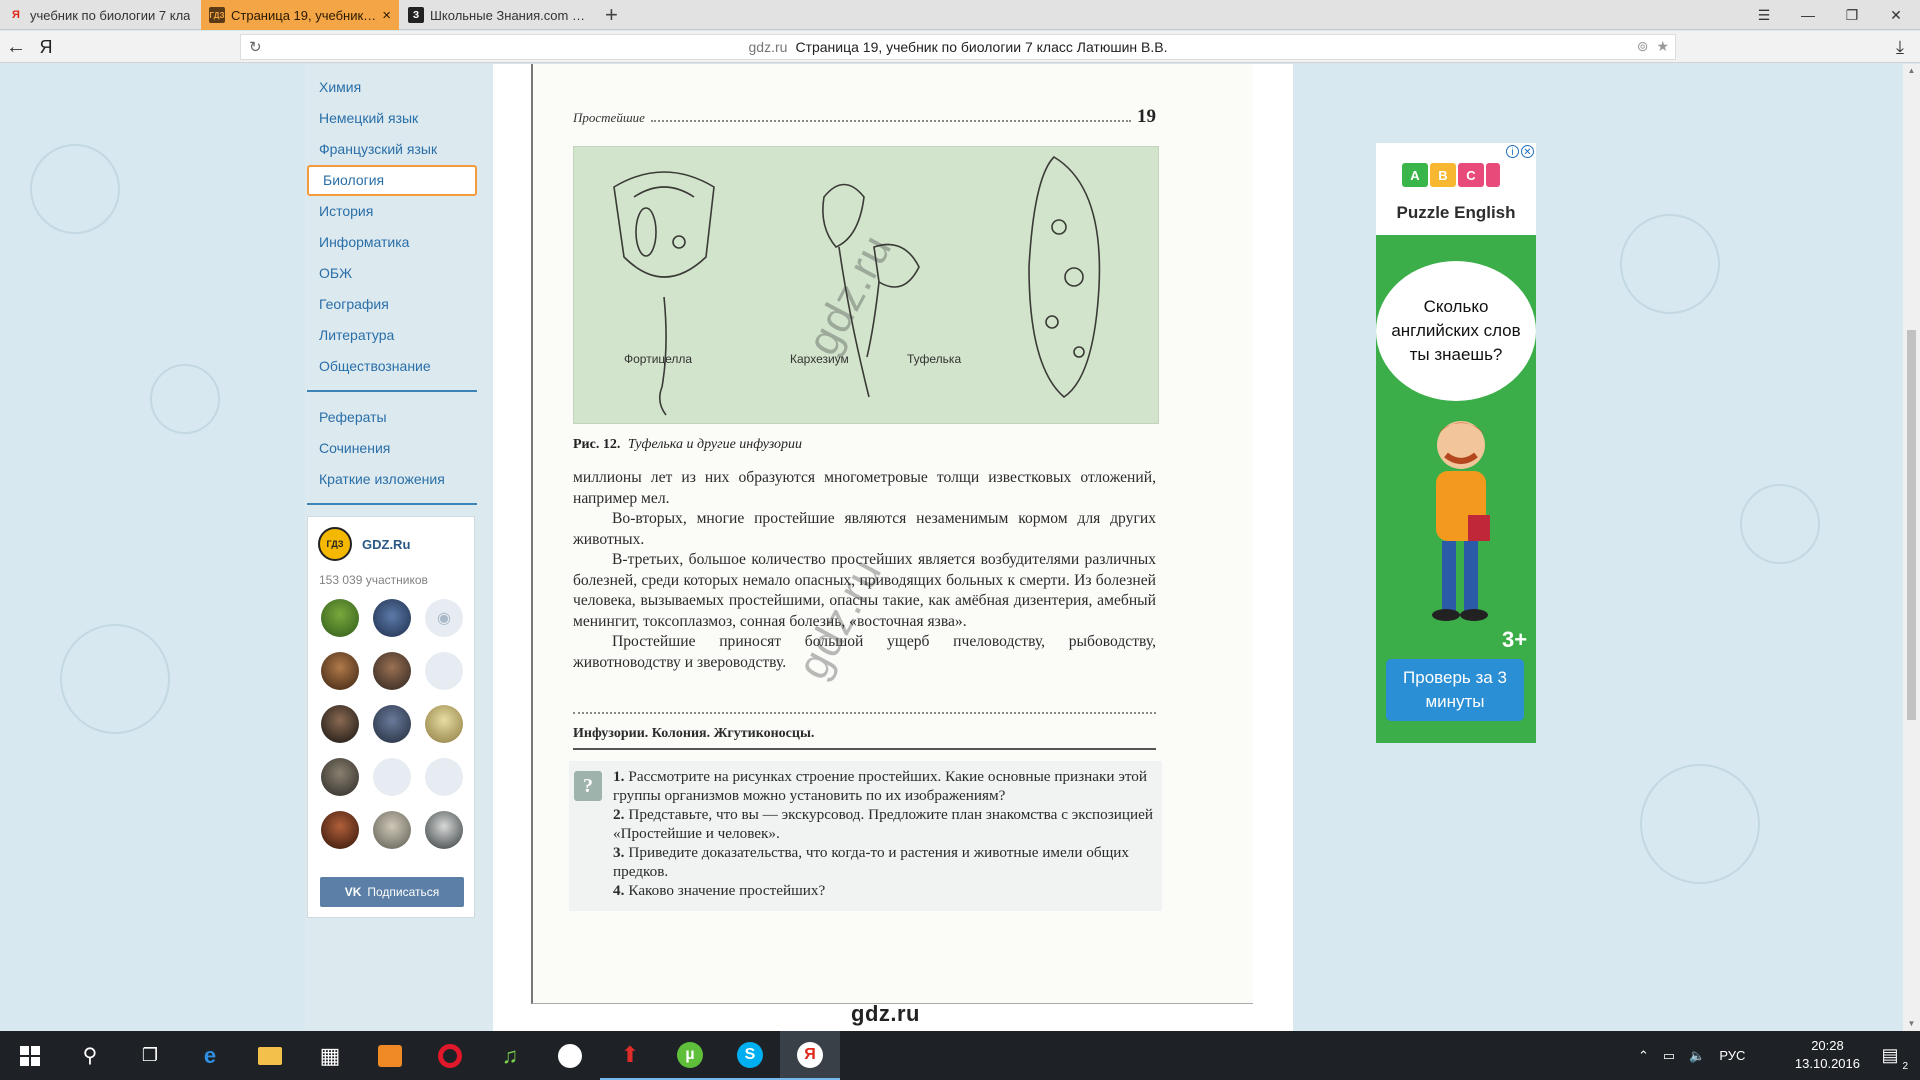  Describe the element at coordinates (1900, 47) in the screenshot. I see `download-icon: ⤓` at that location.